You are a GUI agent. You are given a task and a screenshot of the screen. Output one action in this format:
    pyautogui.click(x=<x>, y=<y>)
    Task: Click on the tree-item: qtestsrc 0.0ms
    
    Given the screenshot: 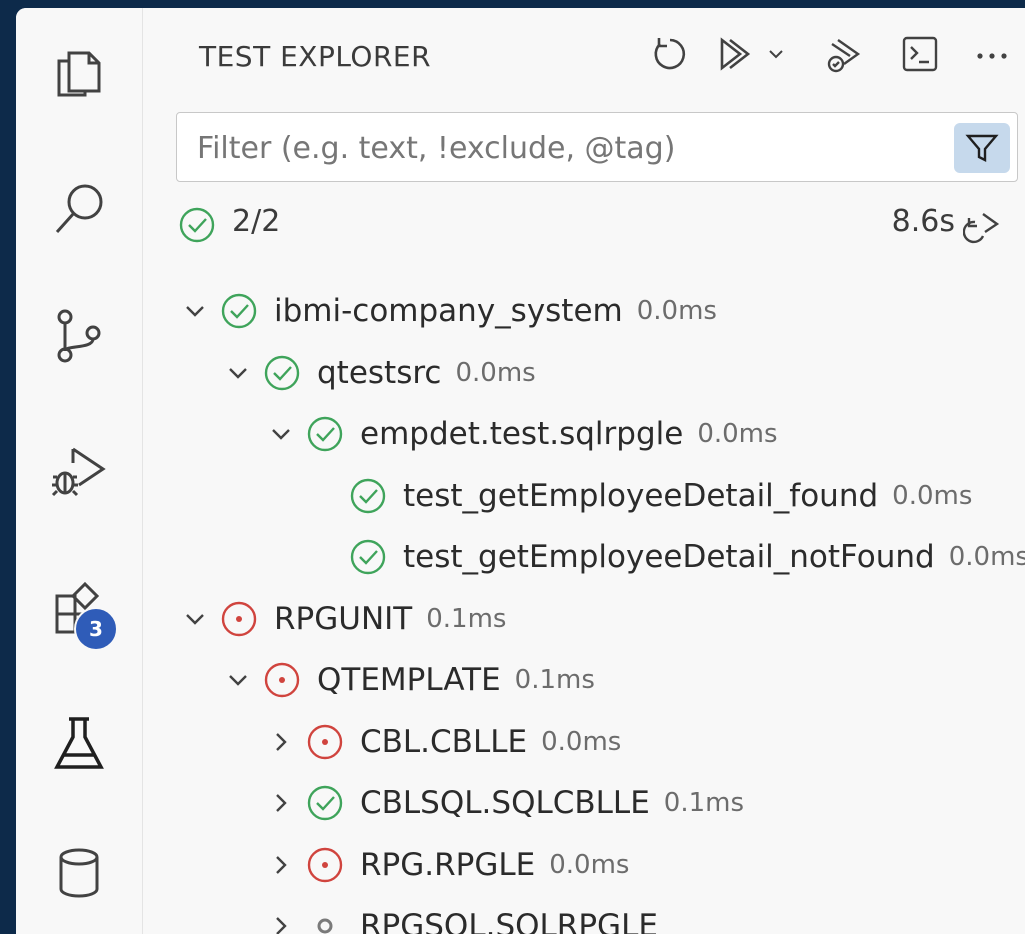 What is the action you would take?
    pyautogui.click(x=584, y=373)
    